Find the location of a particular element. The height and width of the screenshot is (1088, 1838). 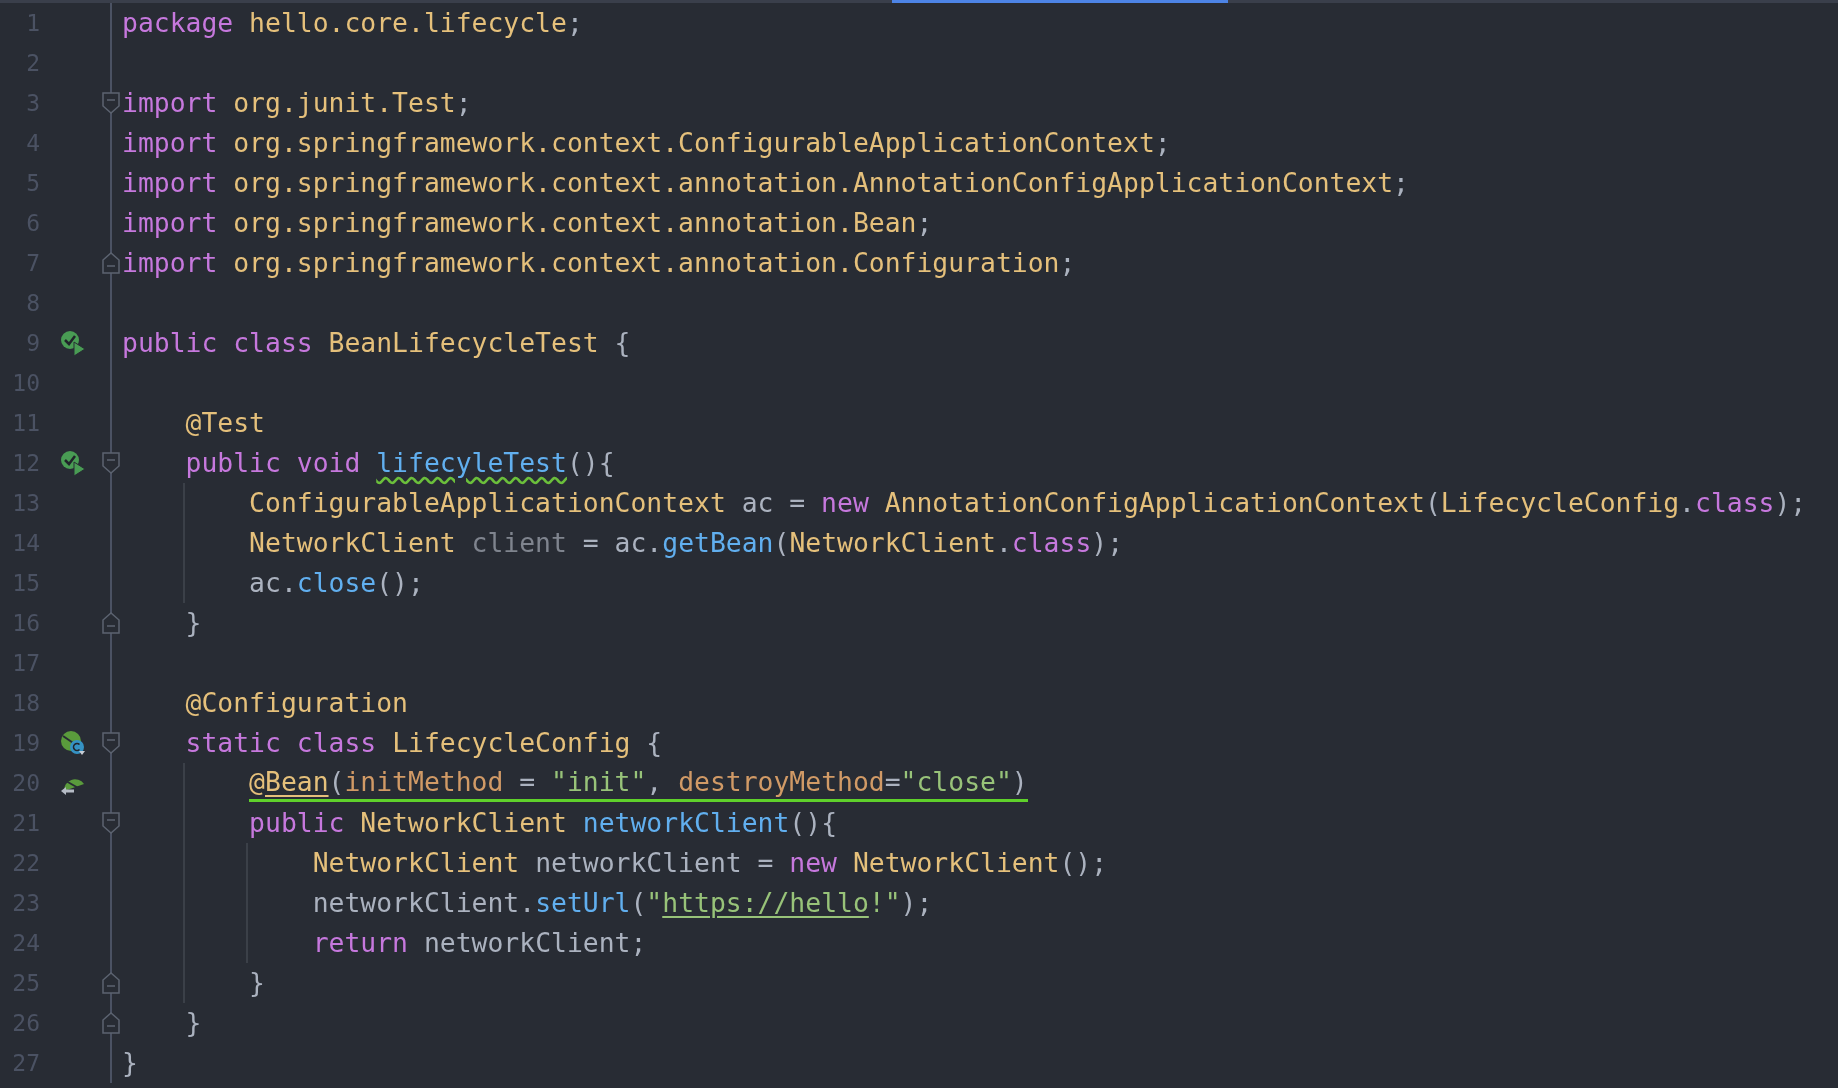

string-literal: !" is located at coordinates (884, 902).